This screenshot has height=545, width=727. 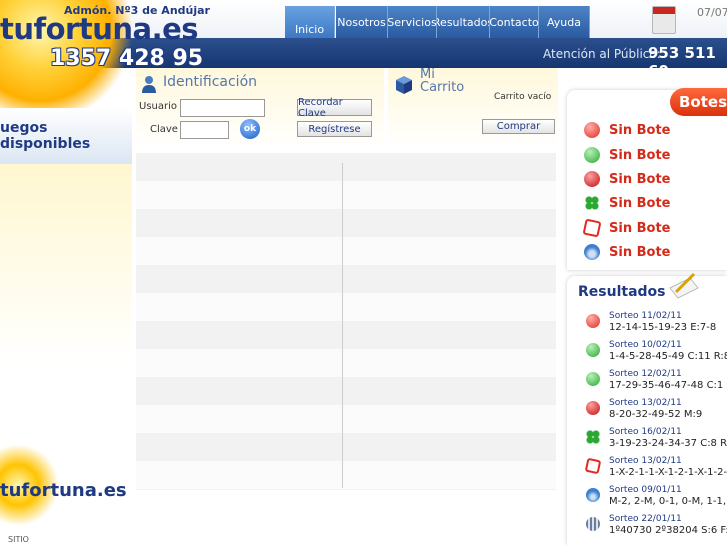 I want to click on resultado-numeros: 1-X-2-1-1-X-1-2-1-X-1-2-1-, so click(x=668, y=472).